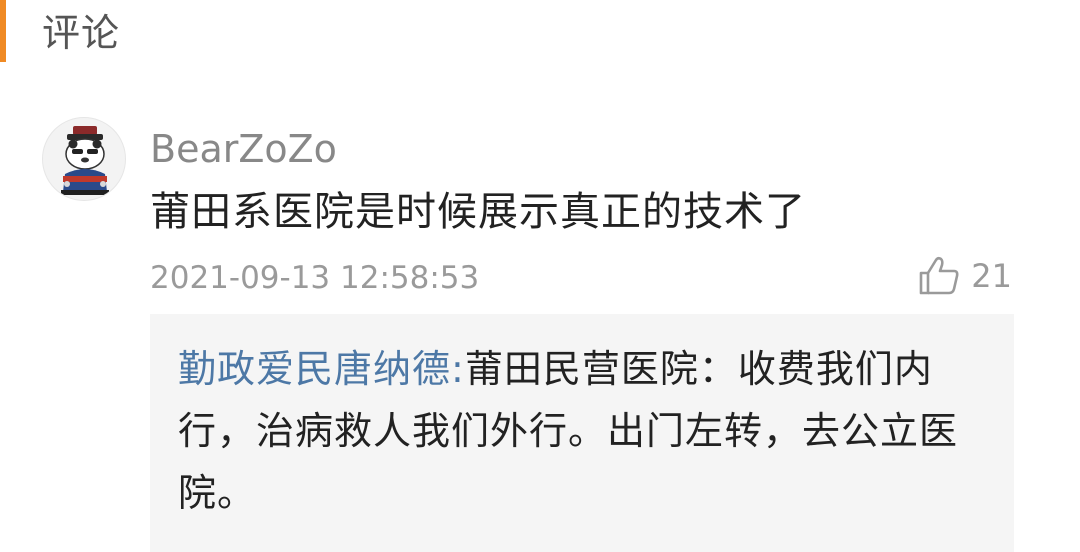 This screenshot has width=1080, height=552. I want to click on comment-username: BearZoZo, so click(243, 149).